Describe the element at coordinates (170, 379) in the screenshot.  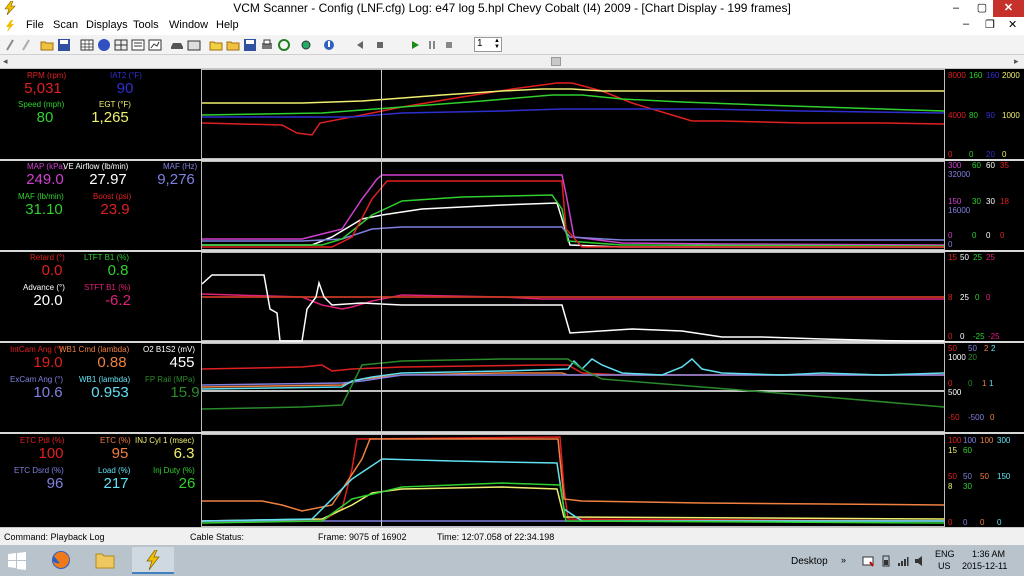
I see `label-fp-rail: FP Rail (MPa)` at that location.